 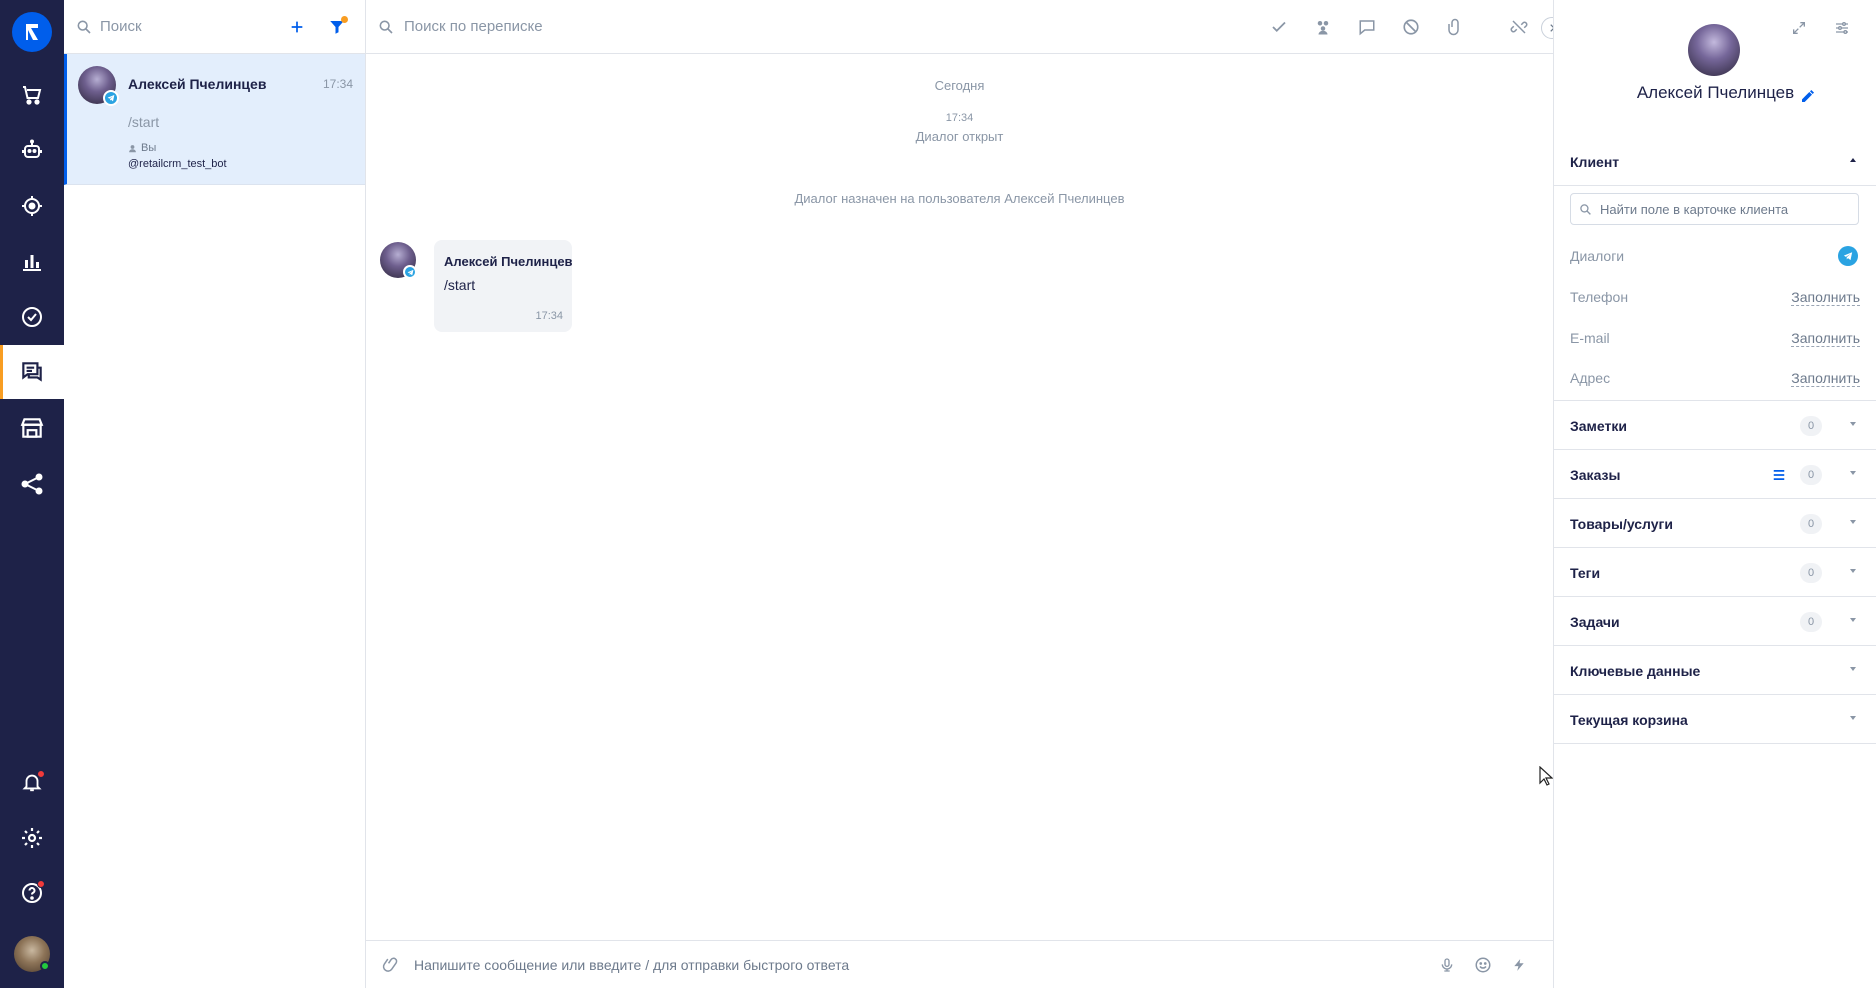 What do you see at coordinates (1715, 299) in the screenshot?
I see `field-phone: Телефон Заполнить` at bounding box center [1715, 299].